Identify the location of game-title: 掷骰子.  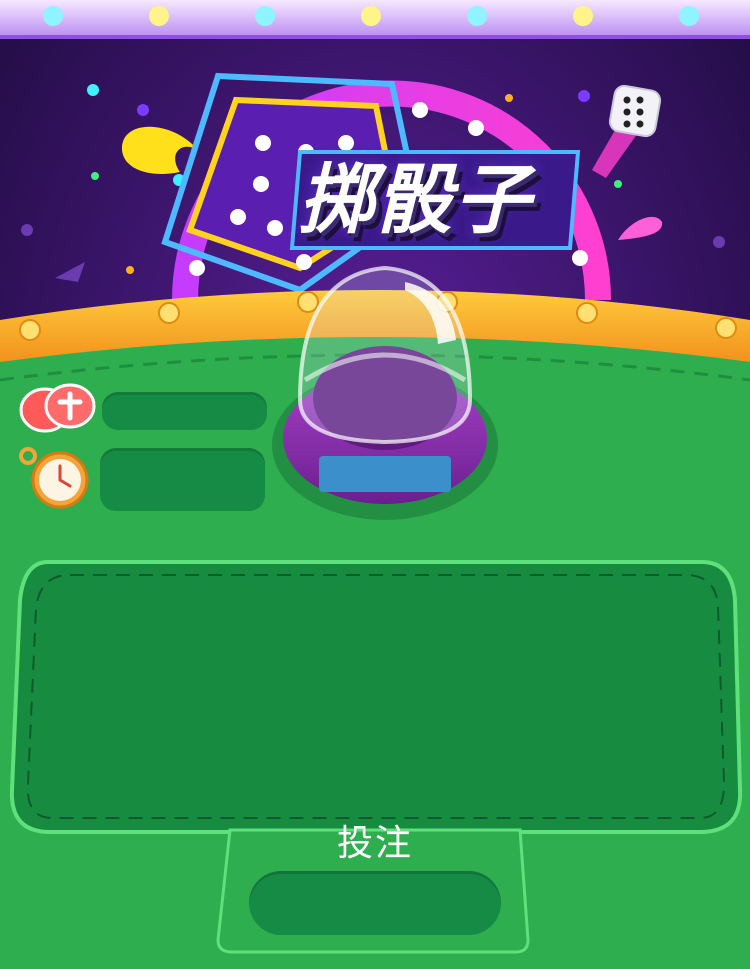
(415, 199).